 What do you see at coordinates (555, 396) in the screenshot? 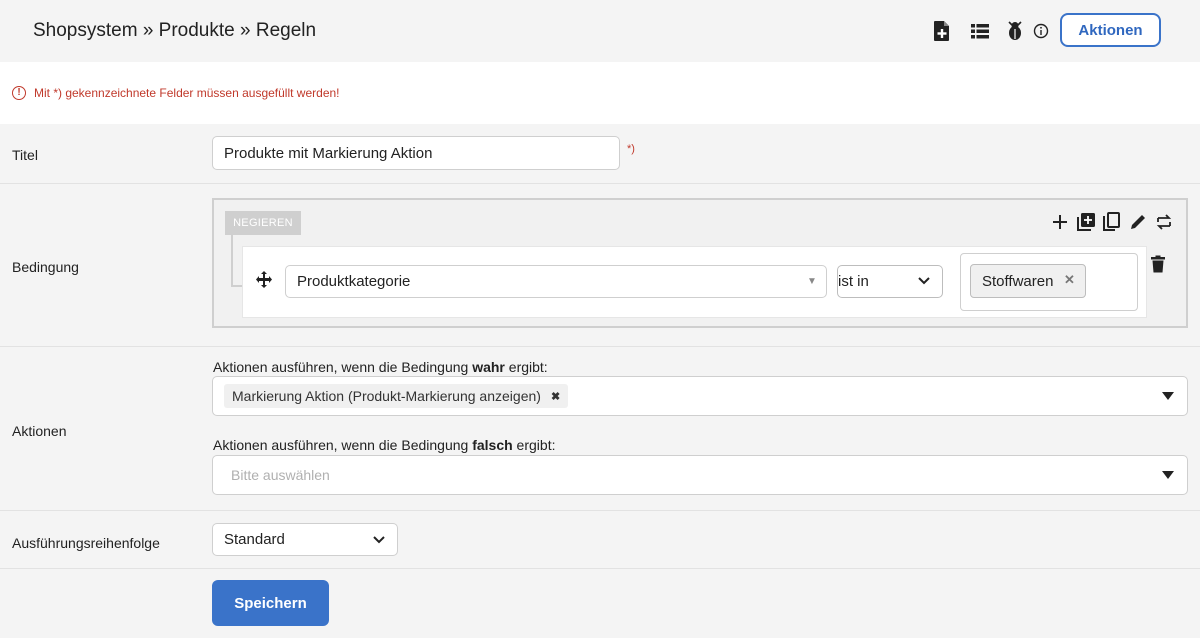
I see `remove-tag-icon: ✖` at bounding box center [555, 396].